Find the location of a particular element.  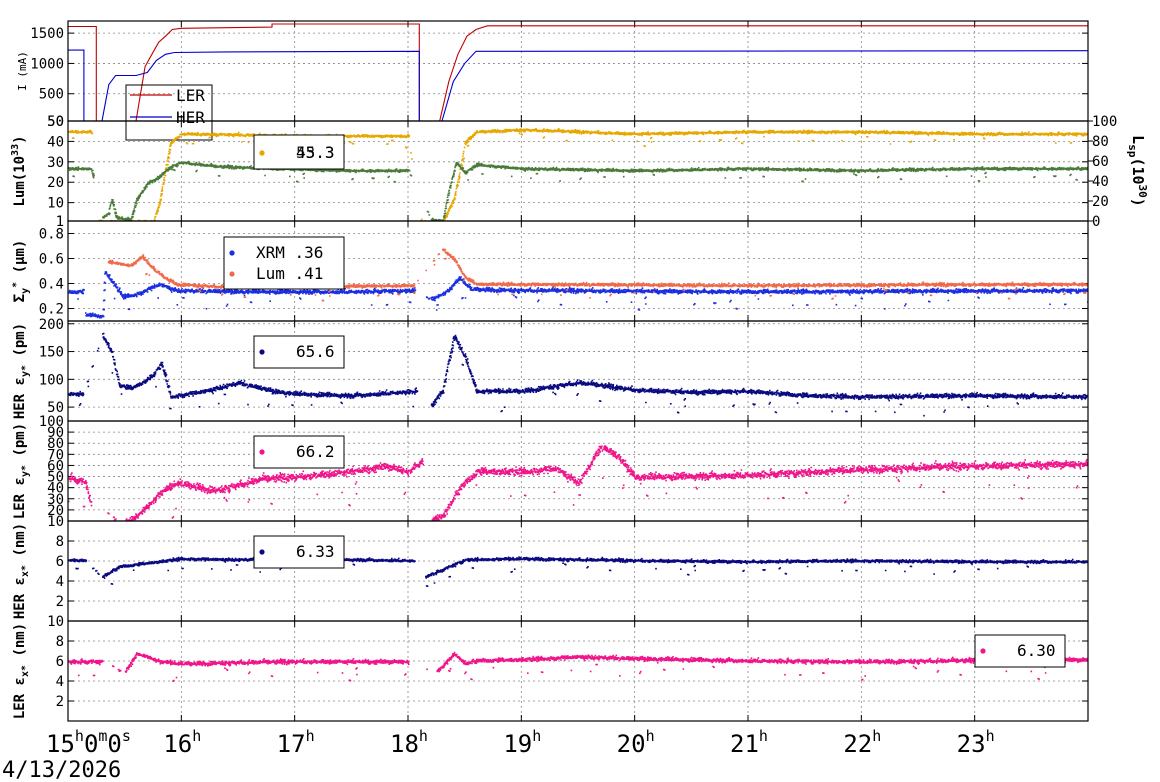

x-tick-seconds: 0 is located at coordinates (114, 744).